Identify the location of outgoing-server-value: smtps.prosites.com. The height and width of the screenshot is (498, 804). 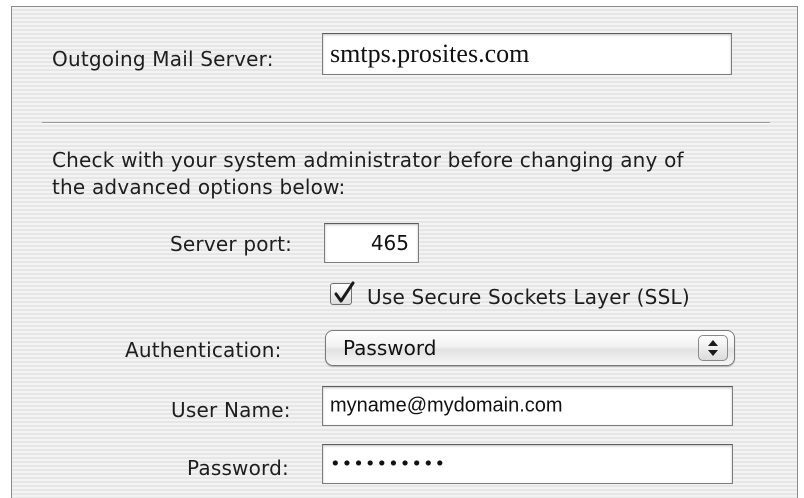
(430, 53).